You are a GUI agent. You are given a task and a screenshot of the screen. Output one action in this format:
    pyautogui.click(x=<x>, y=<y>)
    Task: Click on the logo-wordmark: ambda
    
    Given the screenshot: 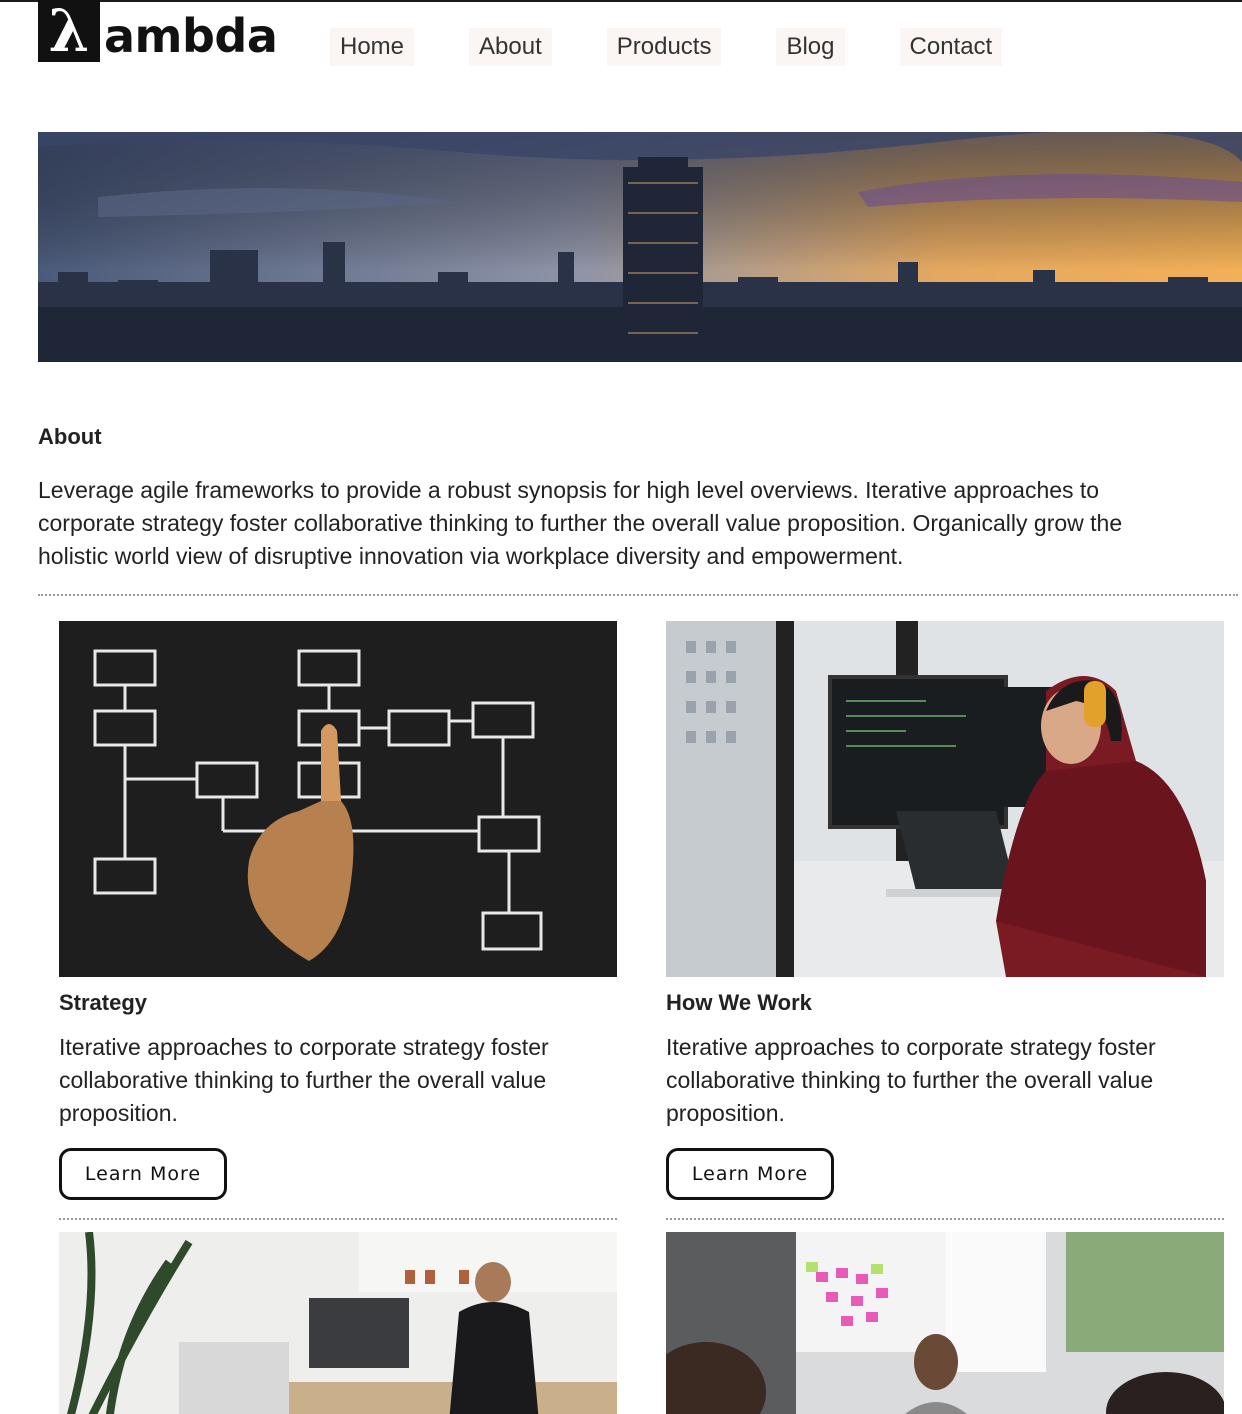 What is the action you would take?
    pyautogui.click(x=191, y=36)
    